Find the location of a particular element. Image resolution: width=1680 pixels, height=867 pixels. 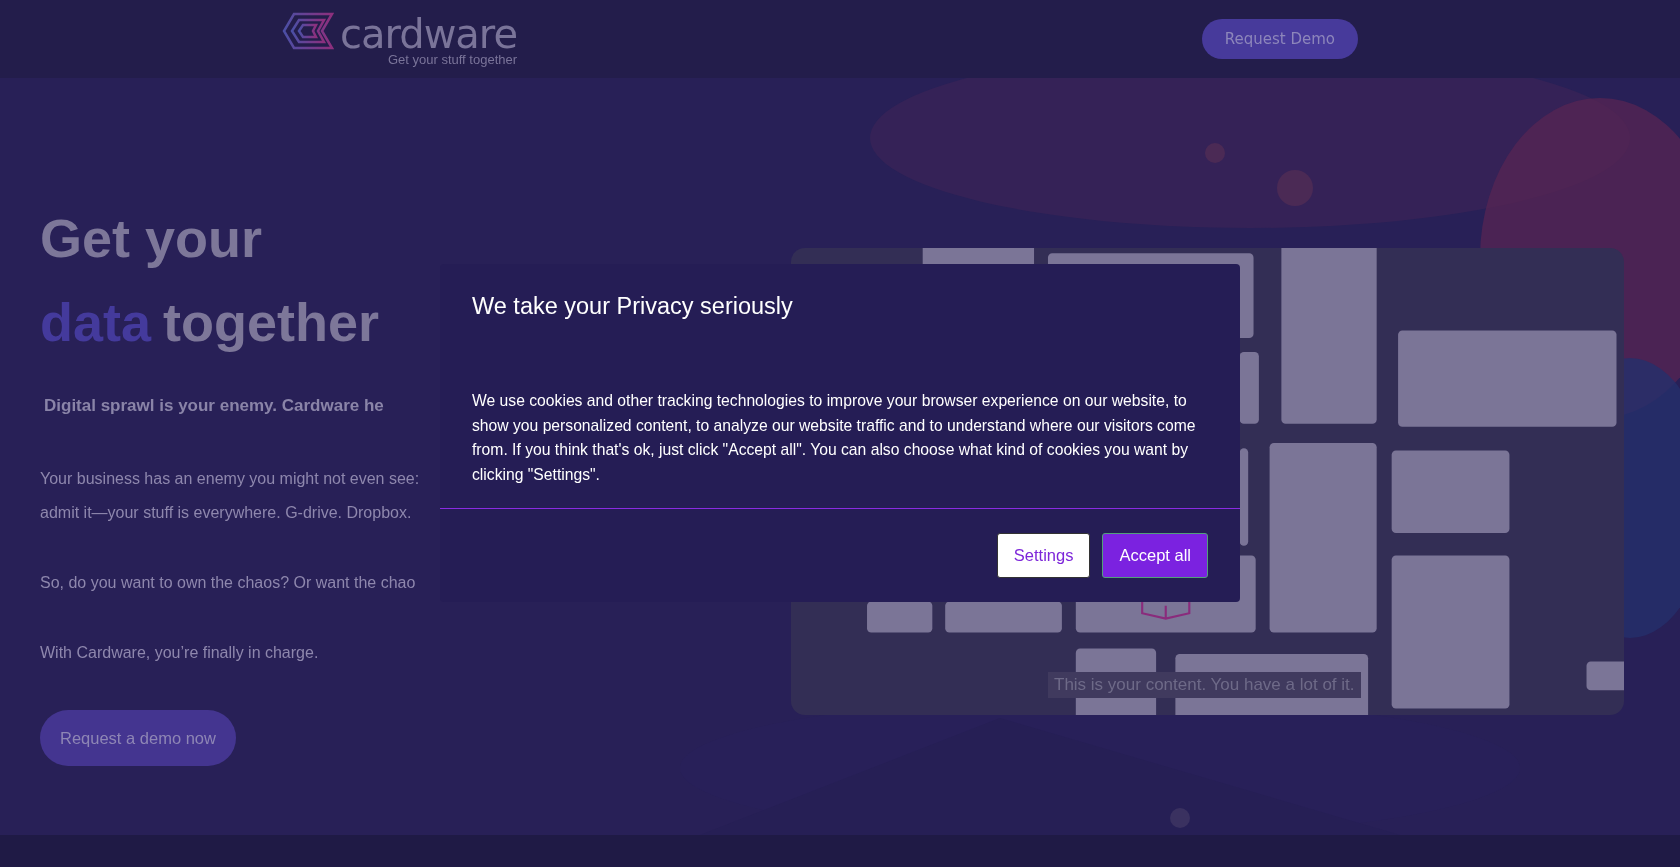

accept-all-button: Accept all is located at coordinates (1155, 555).